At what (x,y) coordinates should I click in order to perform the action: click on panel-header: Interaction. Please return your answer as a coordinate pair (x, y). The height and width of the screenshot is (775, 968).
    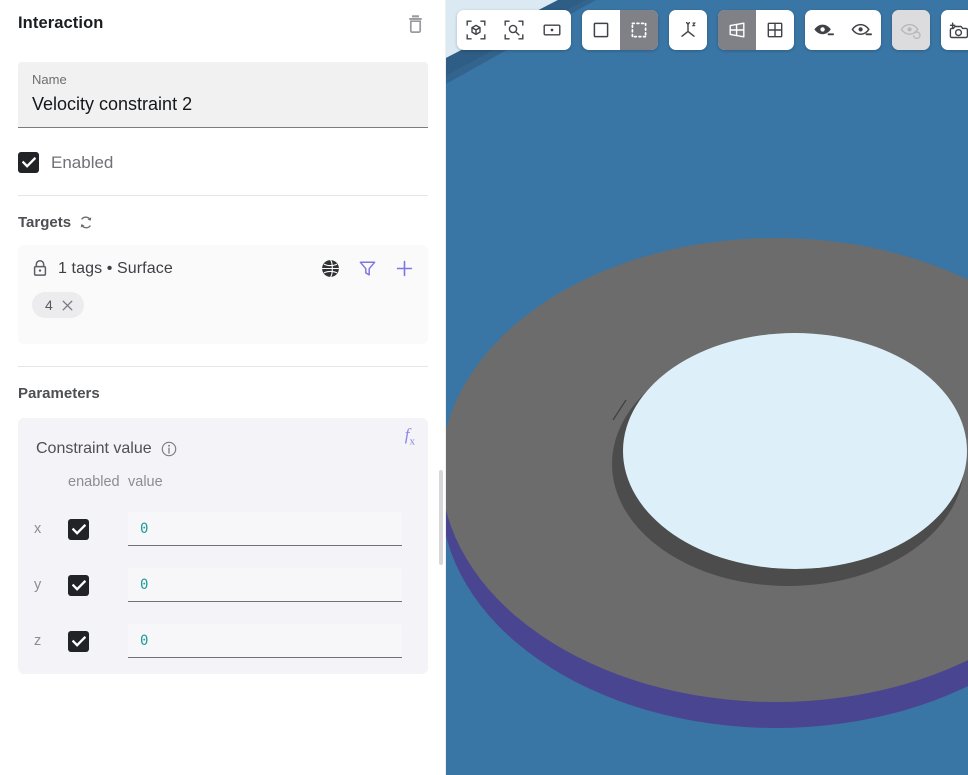
    Looking at the image, I should click on (223, 23).